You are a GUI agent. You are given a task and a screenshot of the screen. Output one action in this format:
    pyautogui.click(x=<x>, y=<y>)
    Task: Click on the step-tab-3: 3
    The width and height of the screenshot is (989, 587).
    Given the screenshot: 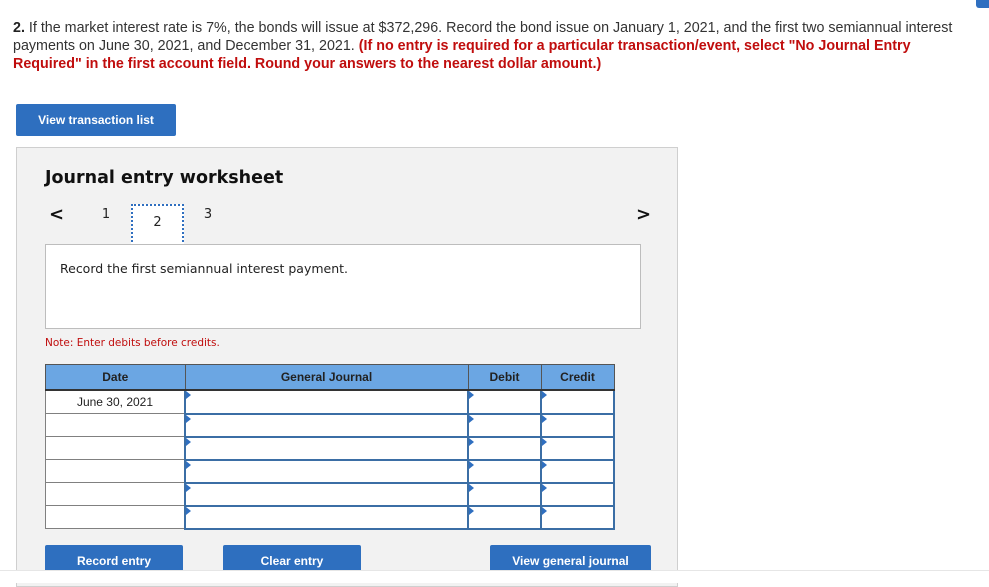 What is the action you would take?
    pyautogui.click(x=208, y=215)
    